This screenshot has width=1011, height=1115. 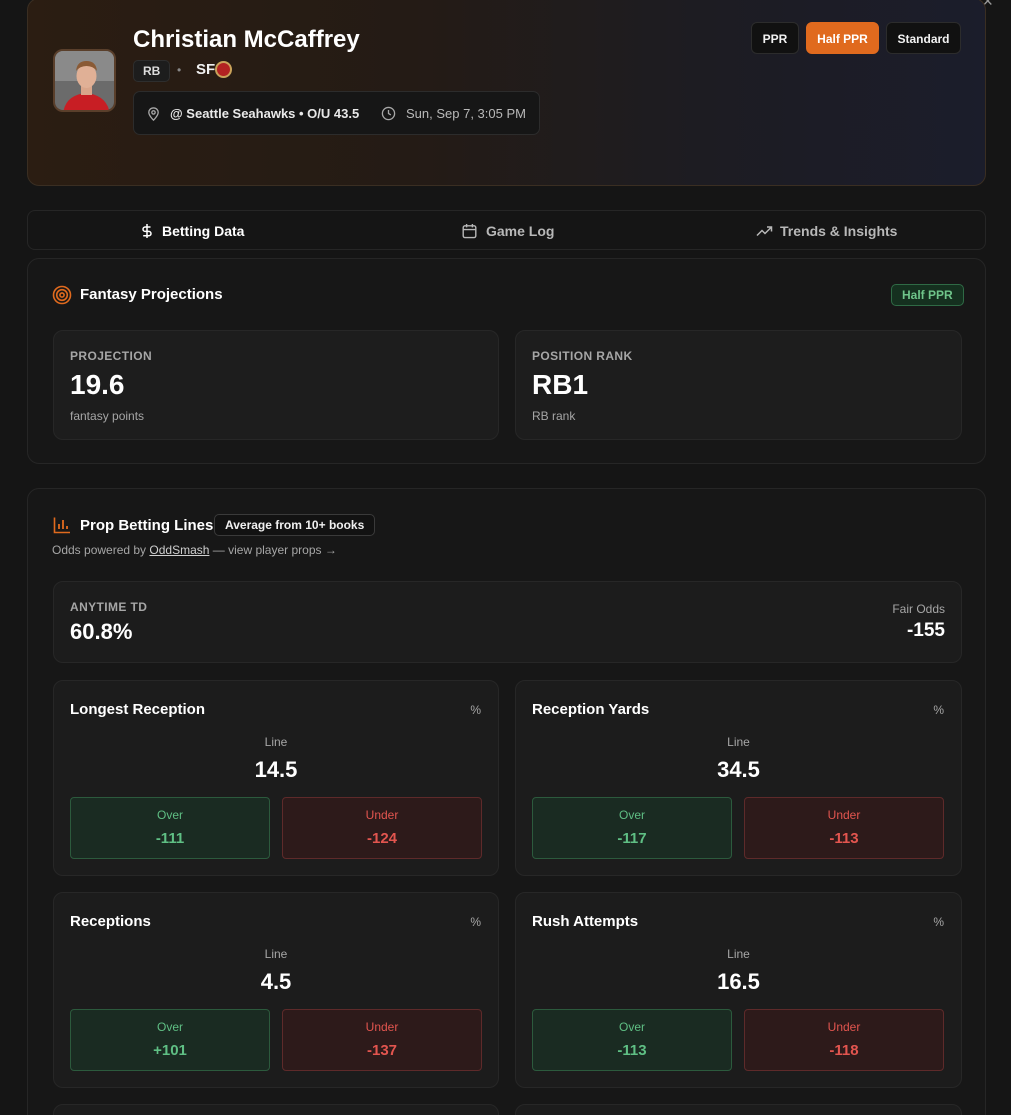 What do you see at coordinates (170, 1050) in the screenshot?
I see `over-odds: +101` at bounding box center [170, 1050].